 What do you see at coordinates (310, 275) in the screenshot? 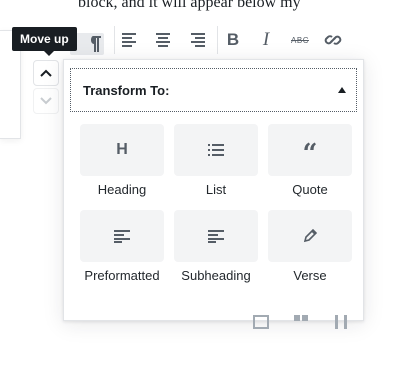
I see `transform-item-label: Verse` at bounding box center [310, 275].